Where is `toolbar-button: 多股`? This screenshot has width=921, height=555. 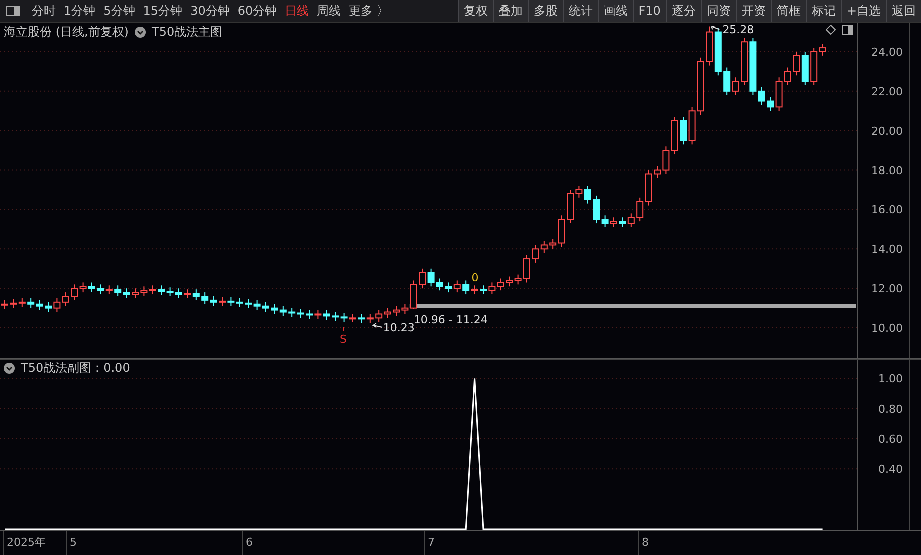
toolbar-button: 多股 is located at coordinates (545, 11).